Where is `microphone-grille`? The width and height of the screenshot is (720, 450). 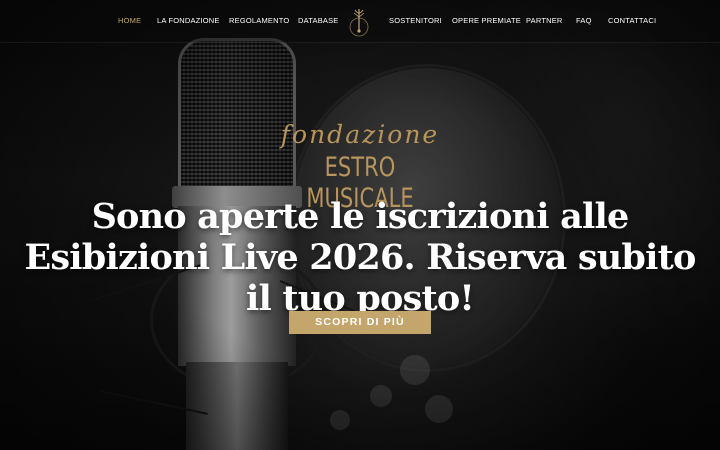 microphone-grille is located at coordinates (237, 117).